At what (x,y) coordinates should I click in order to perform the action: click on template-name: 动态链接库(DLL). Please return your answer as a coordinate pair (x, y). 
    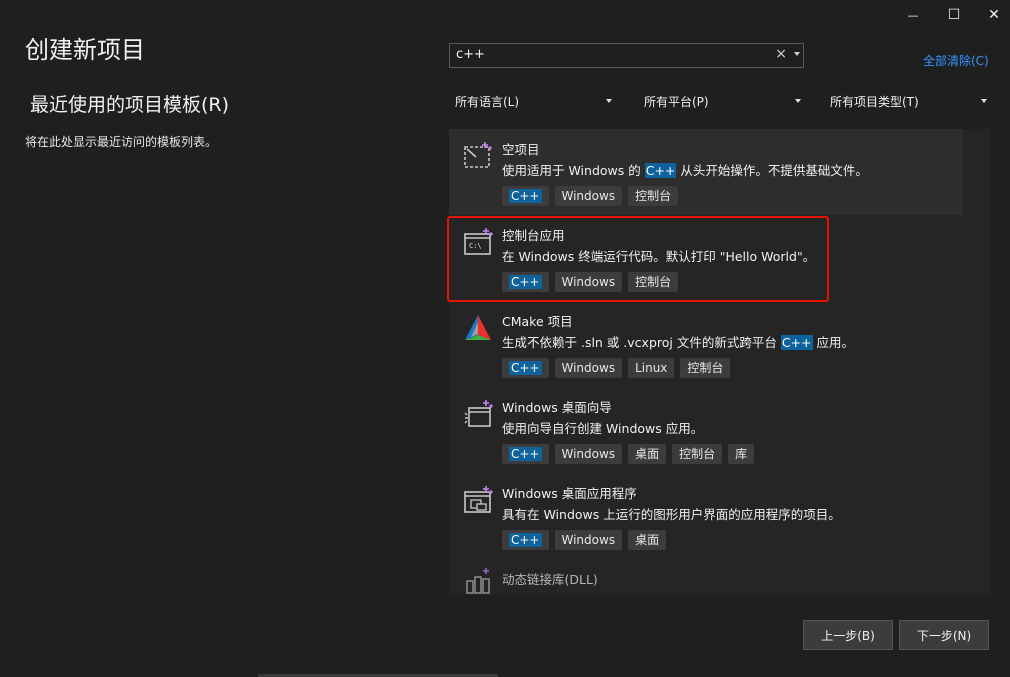
    Looking at the image, I should click on (550, 579).